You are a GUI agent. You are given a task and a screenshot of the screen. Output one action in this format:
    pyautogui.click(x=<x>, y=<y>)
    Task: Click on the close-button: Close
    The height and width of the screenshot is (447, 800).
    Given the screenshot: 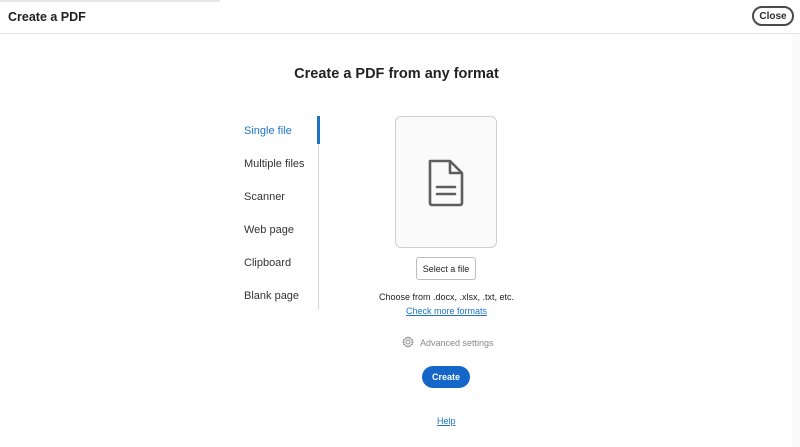 What is the action you would take?
    pyautogui.click(x=773, y=16)
    